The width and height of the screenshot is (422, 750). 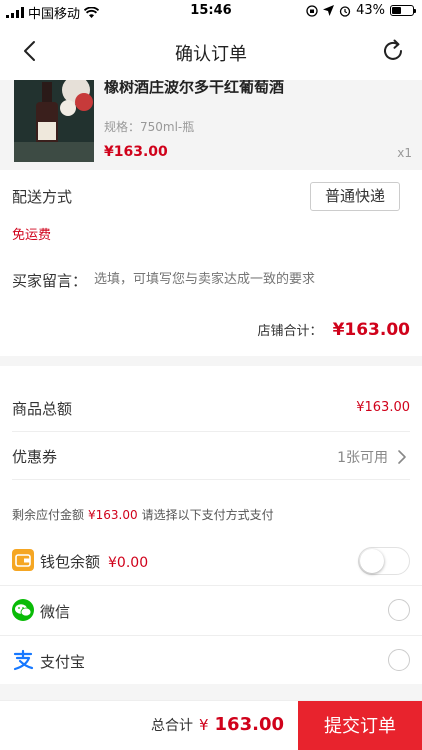 I want to click on product-quantity: x1, so click(x=404, y=153).